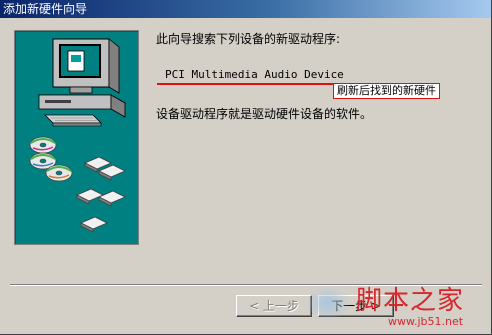 This screenshot has height=335, width=492. Describe the element at coordinates (245, 84) in the screenshot. I see `annotation-underline` at that location.